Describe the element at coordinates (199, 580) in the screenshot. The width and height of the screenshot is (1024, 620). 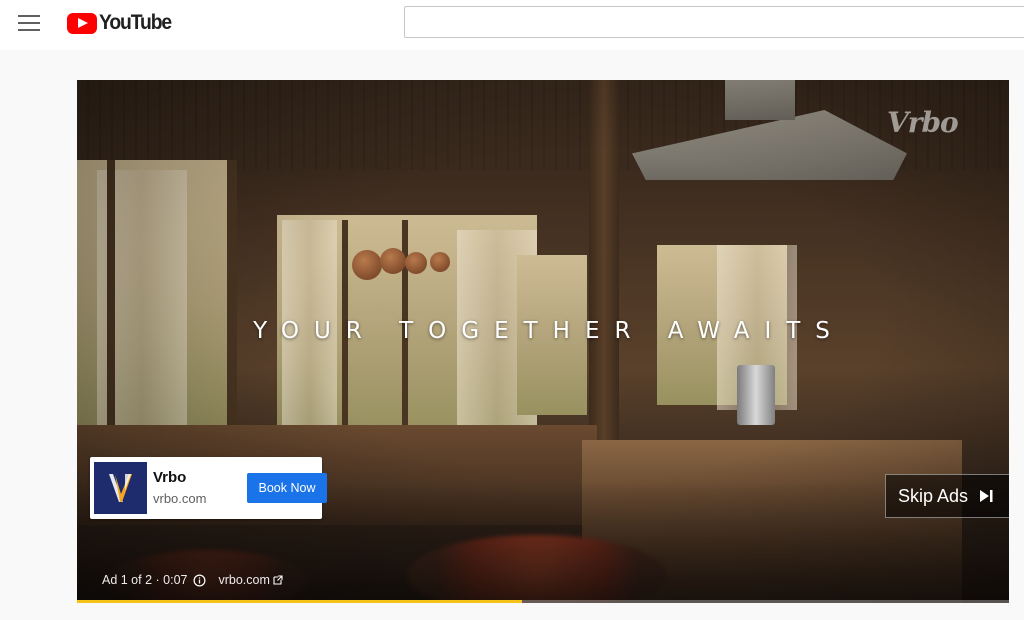
I see `info-icon` at that location.